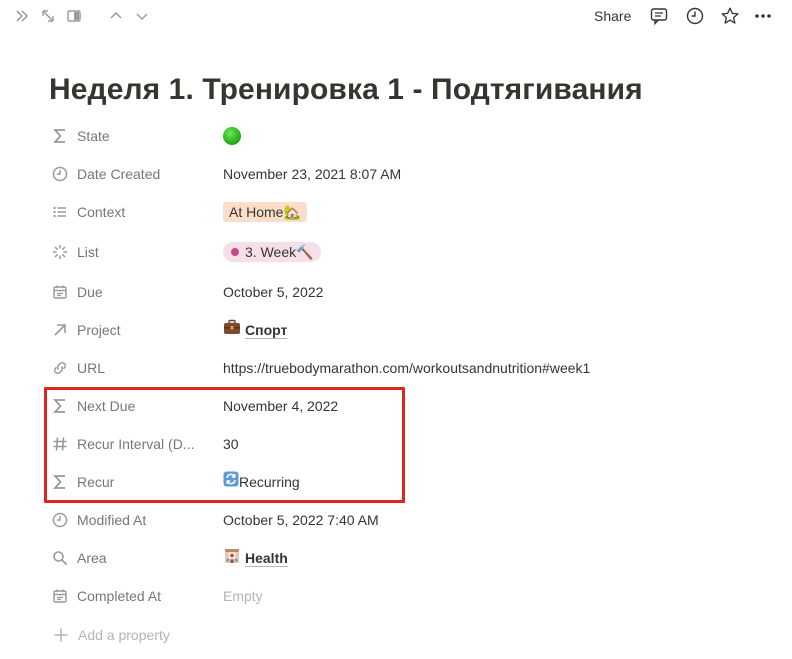 The image size is (792, 659). What do you see at coordinates (359, 292) in the screenshot?
I see `property-due: Due October 5, 2022` at bounding box center [359, 292].